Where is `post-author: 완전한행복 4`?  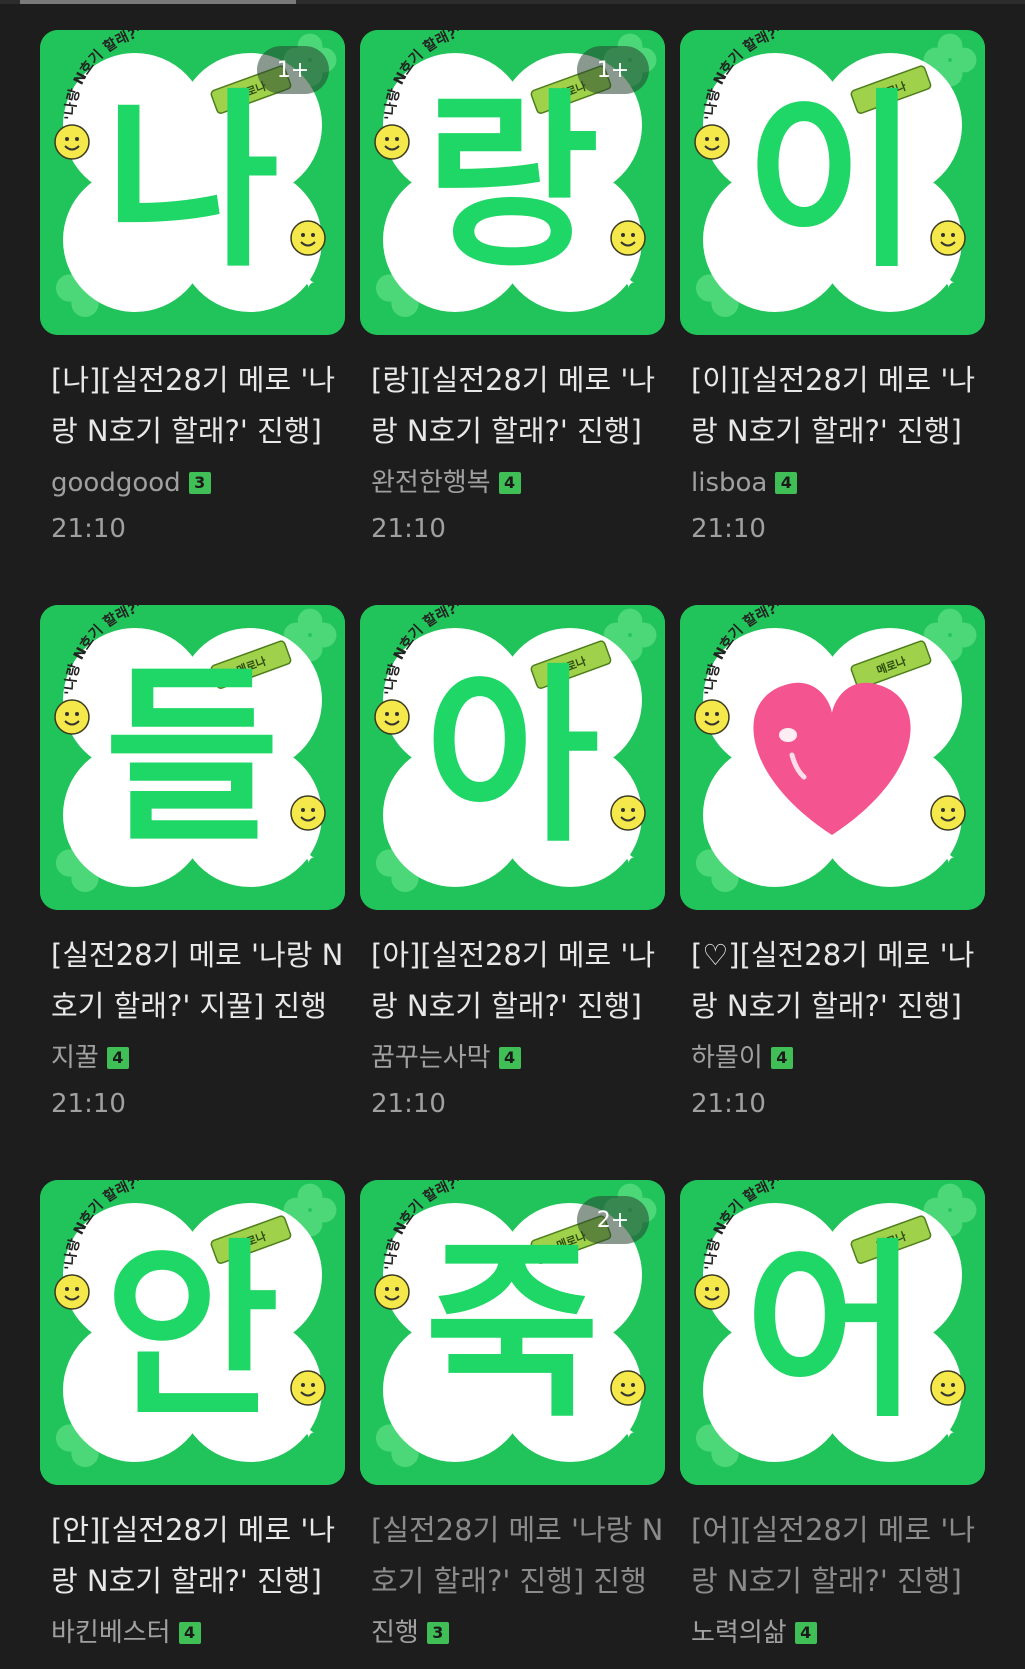 post-author: 완전한행복 4 is located at coordinates (512, 483).